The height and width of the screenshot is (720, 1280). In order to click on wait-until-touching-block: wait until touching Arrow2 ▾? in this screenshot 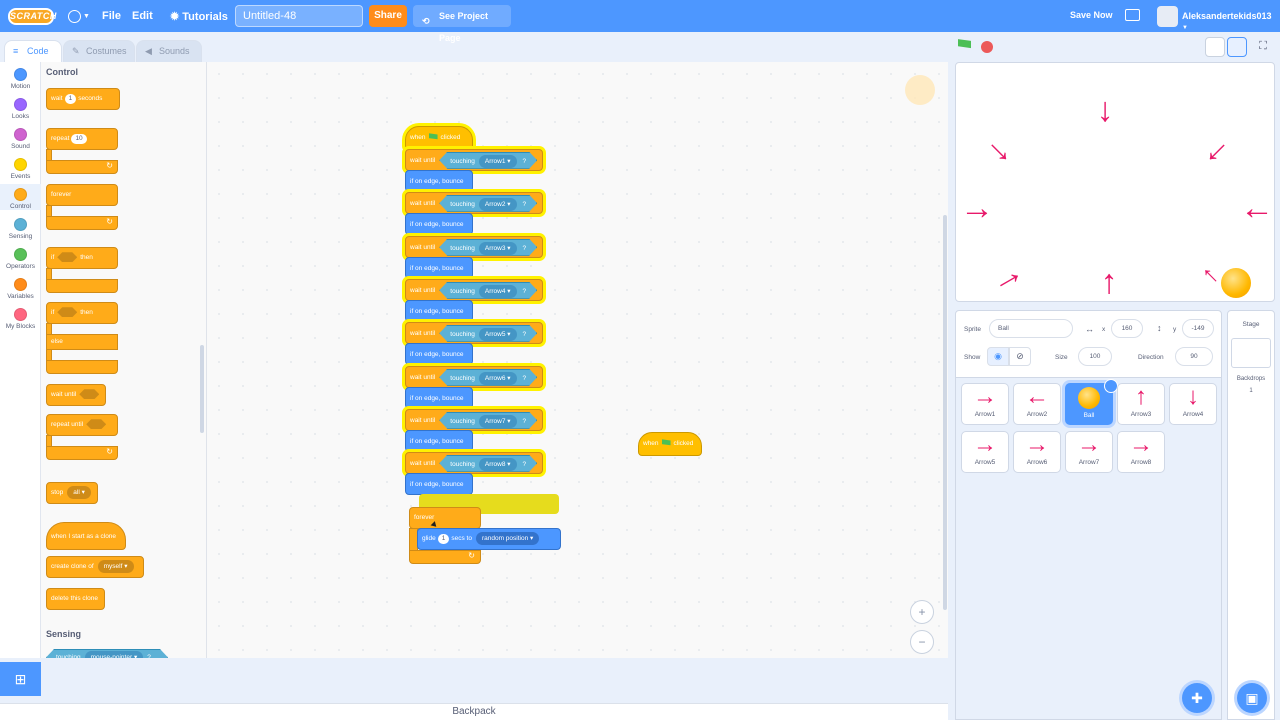, I will do `click(474, 203)`.